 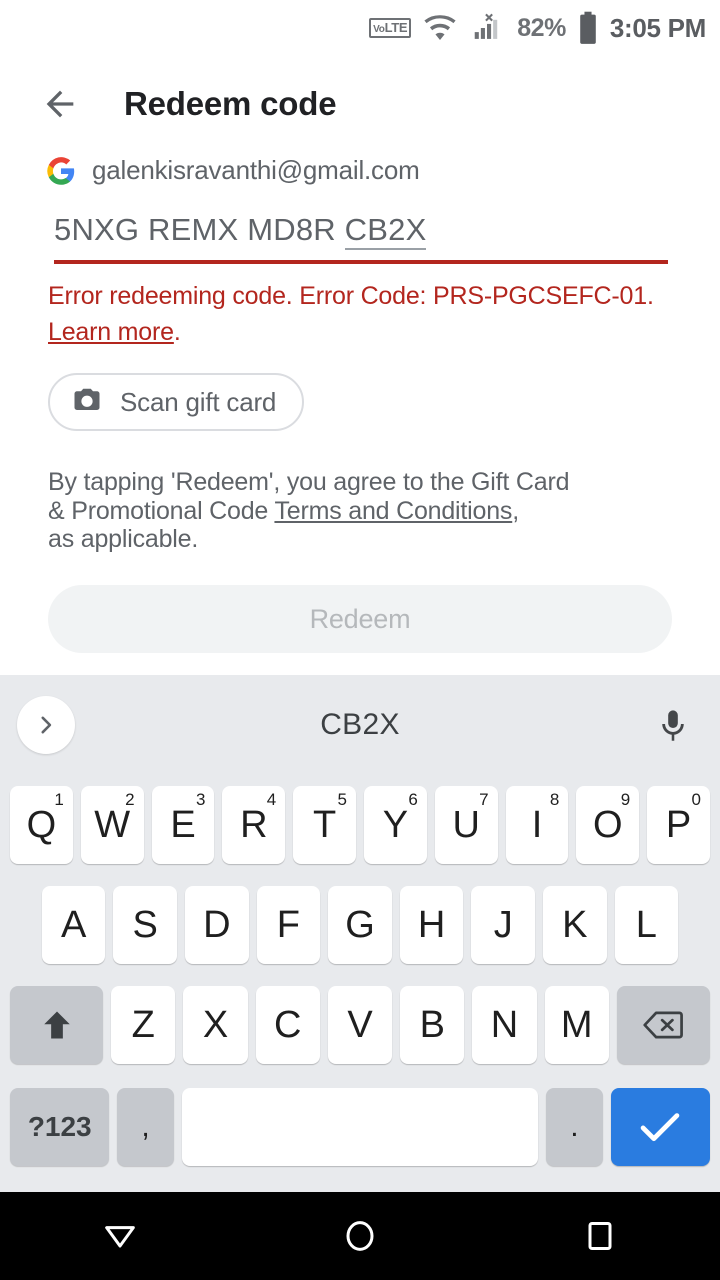 I want to click on redeem-button: Redeem, so click(x=360, y=619).